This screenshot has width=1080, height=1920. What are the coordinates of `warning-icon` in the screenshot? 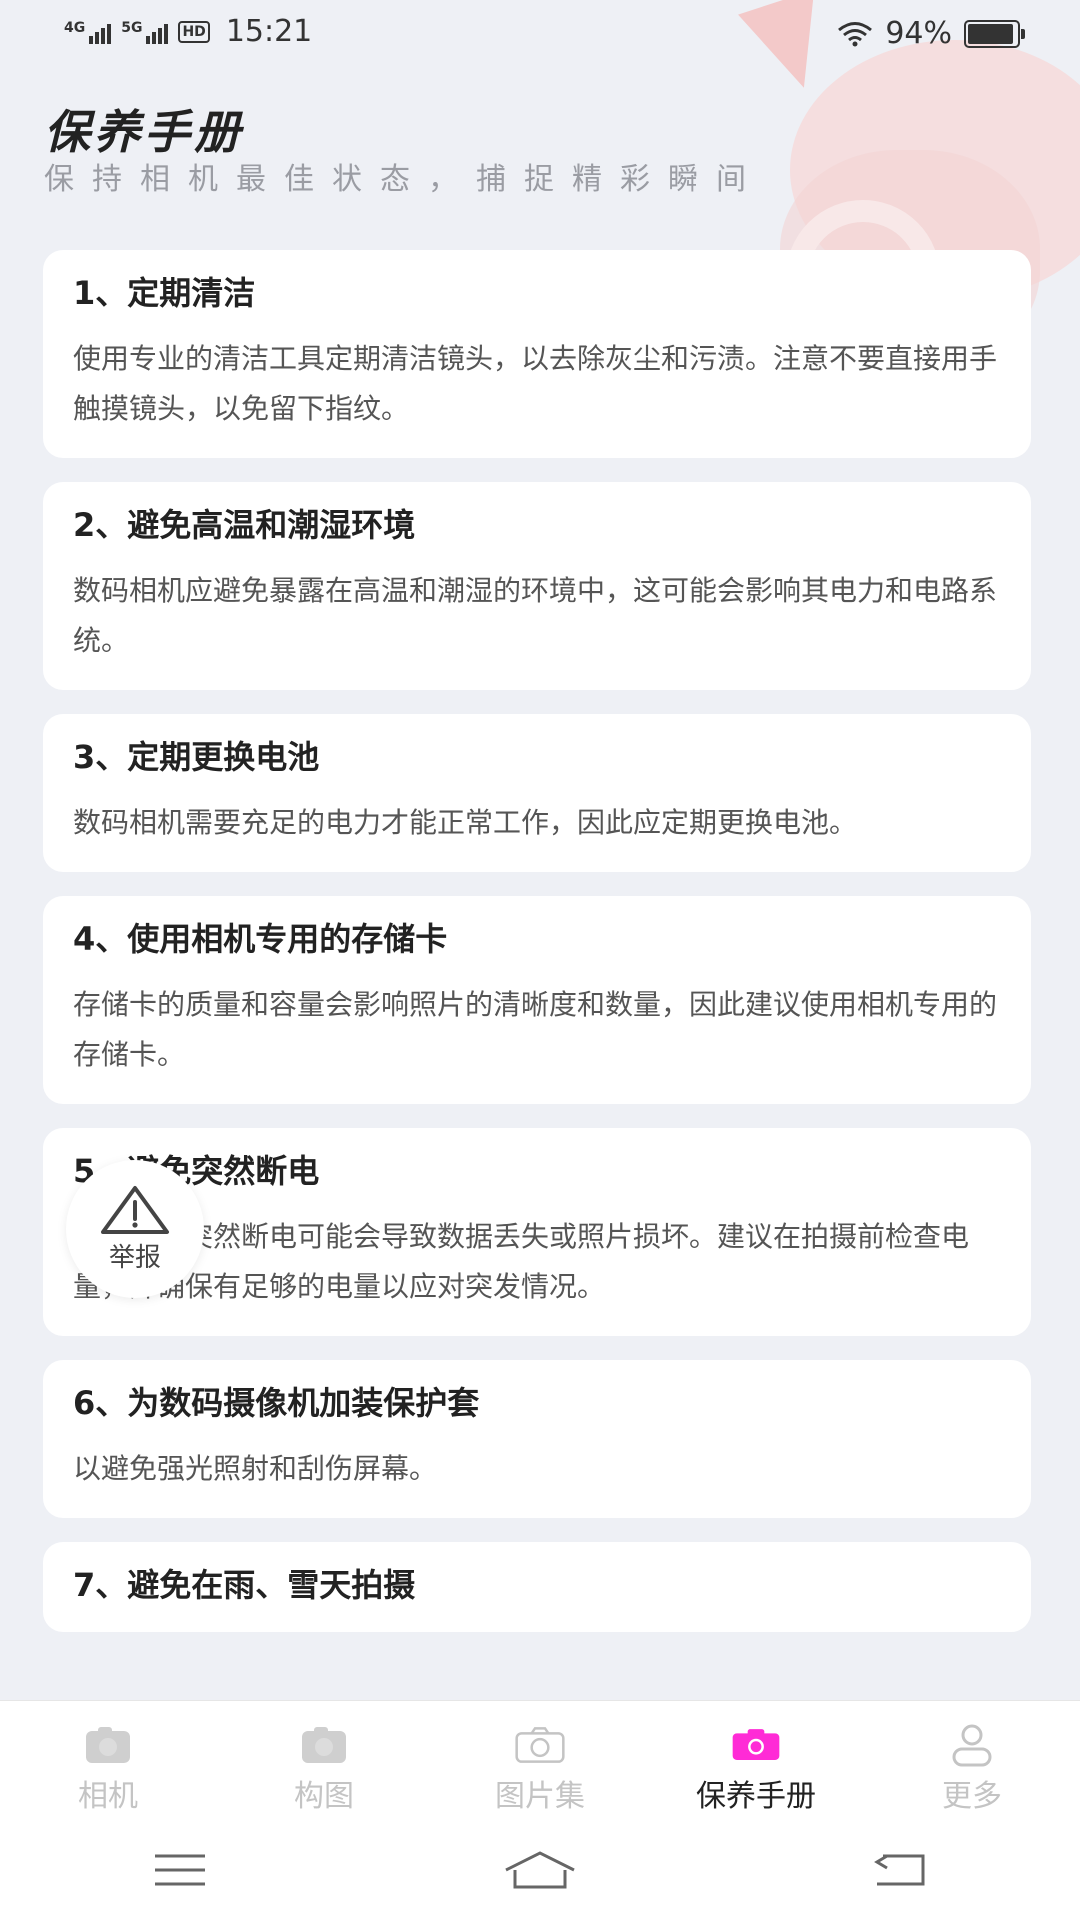 It's located at (135, 1209).